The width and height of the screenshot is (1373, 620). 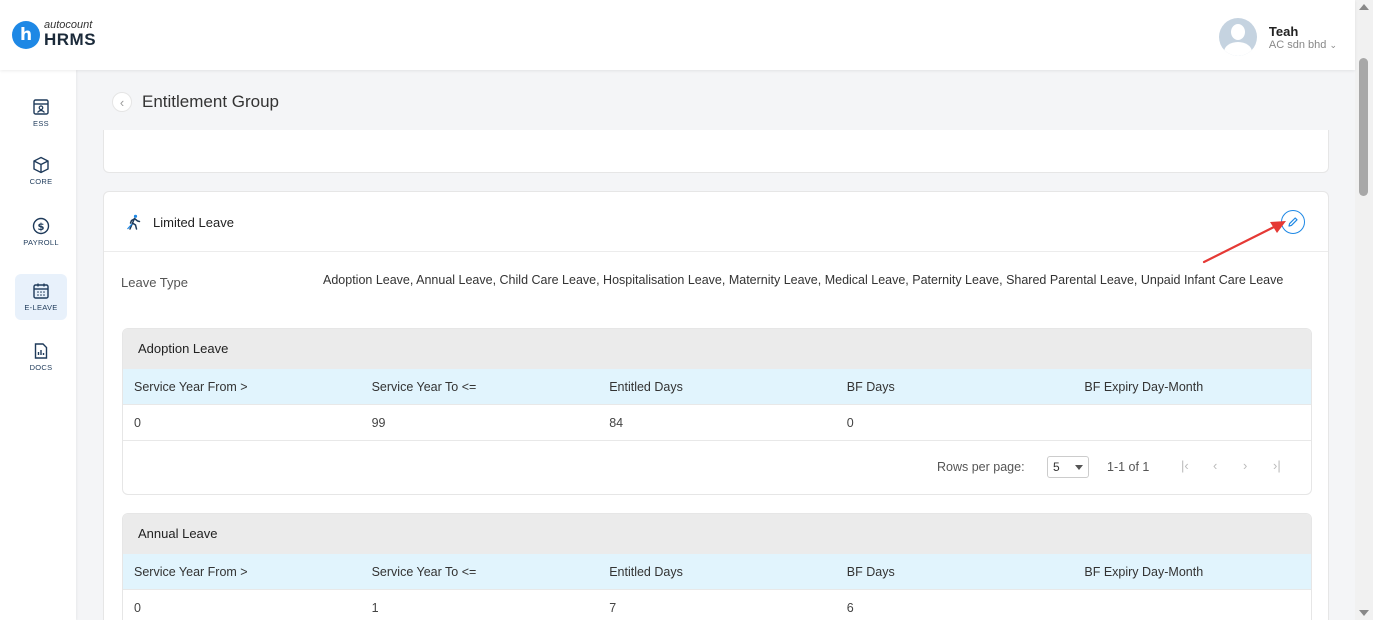 I want to click on table-row: 0 1 7 6, so click(x=717, y=605).